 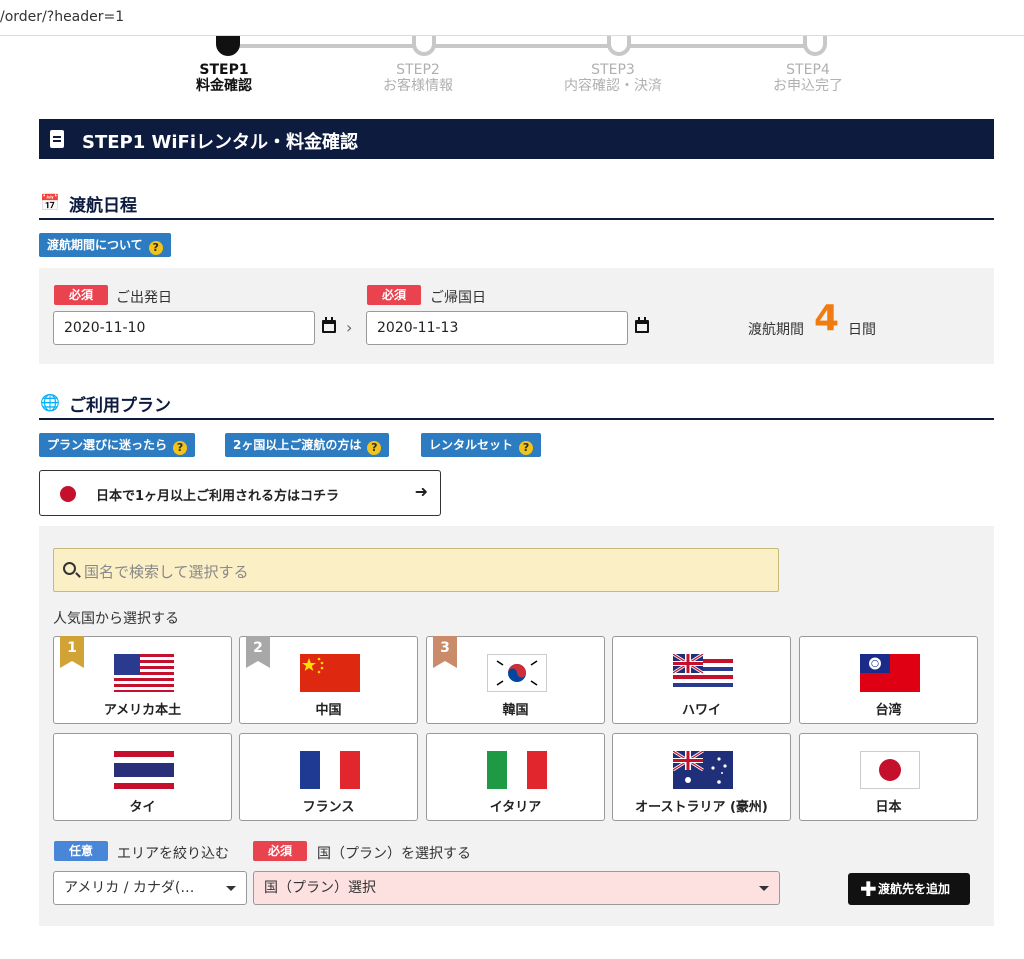 What do you see at coordinates (445, 652) in the screenshot?
I see `rank-badge: 3` at bounding box center [445, 652].